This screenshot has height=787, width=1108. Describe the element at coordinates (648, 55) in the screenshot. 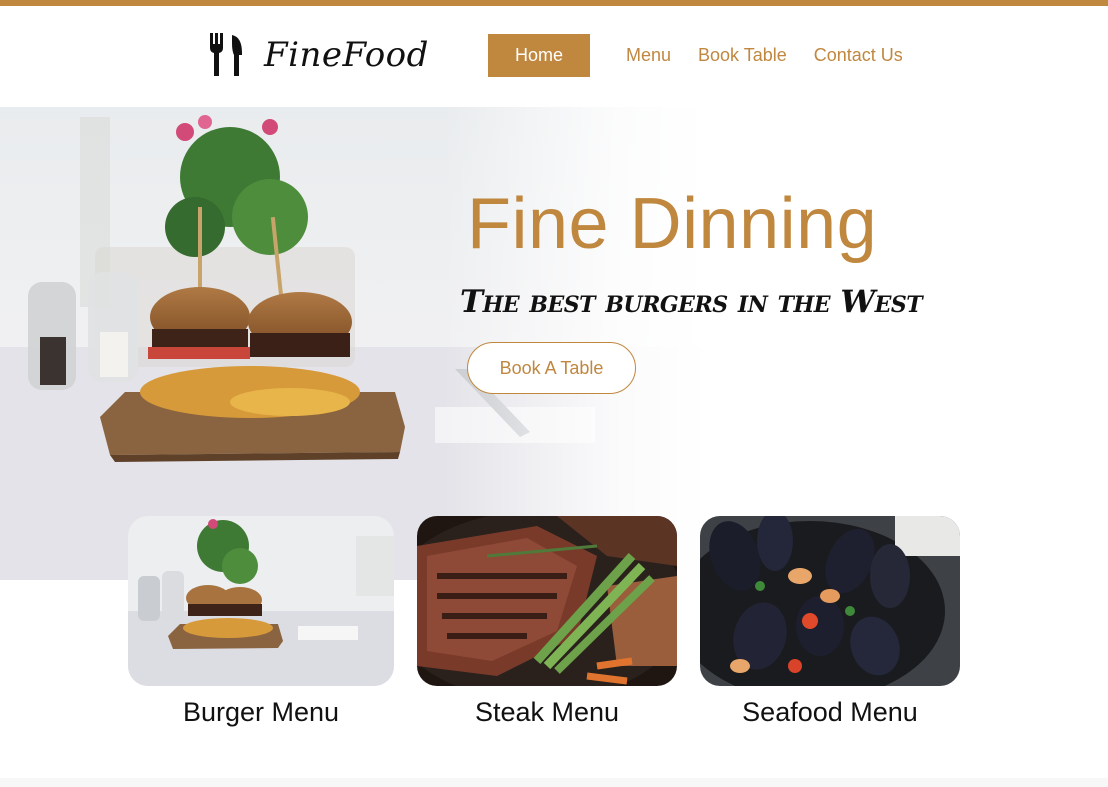

I see `nav-item-menu: Menu` at that location.